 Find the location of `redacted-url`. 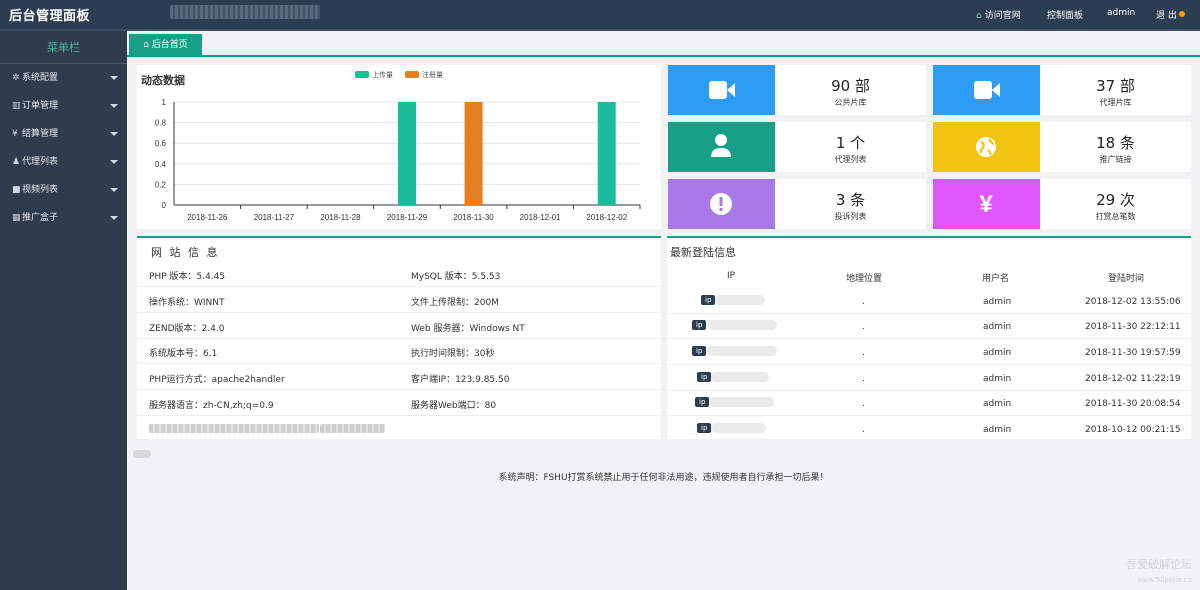

redacted-url is located at coordinates (245, 12).